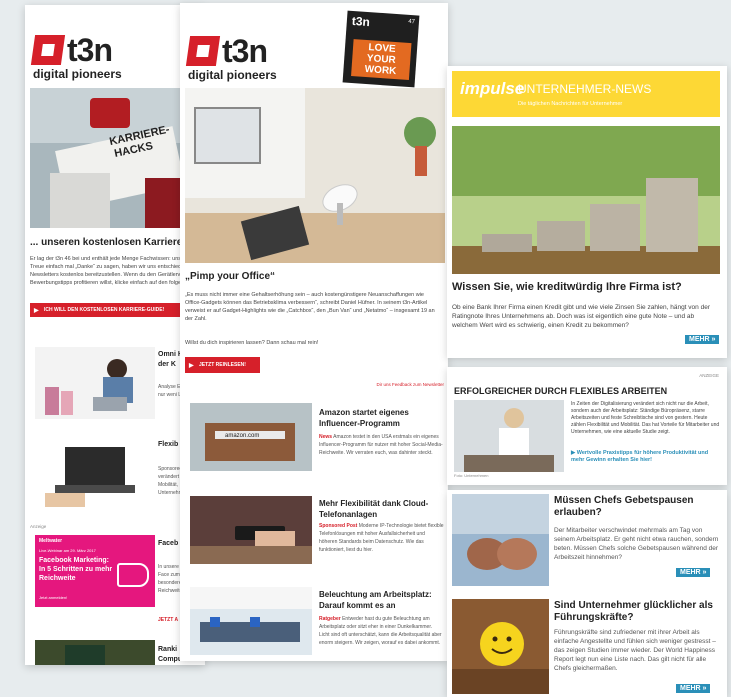  Describe the element at coordinates (702, 339) in the screenshot. I see `right-hero-mehr-button: MEHR »` at that location.